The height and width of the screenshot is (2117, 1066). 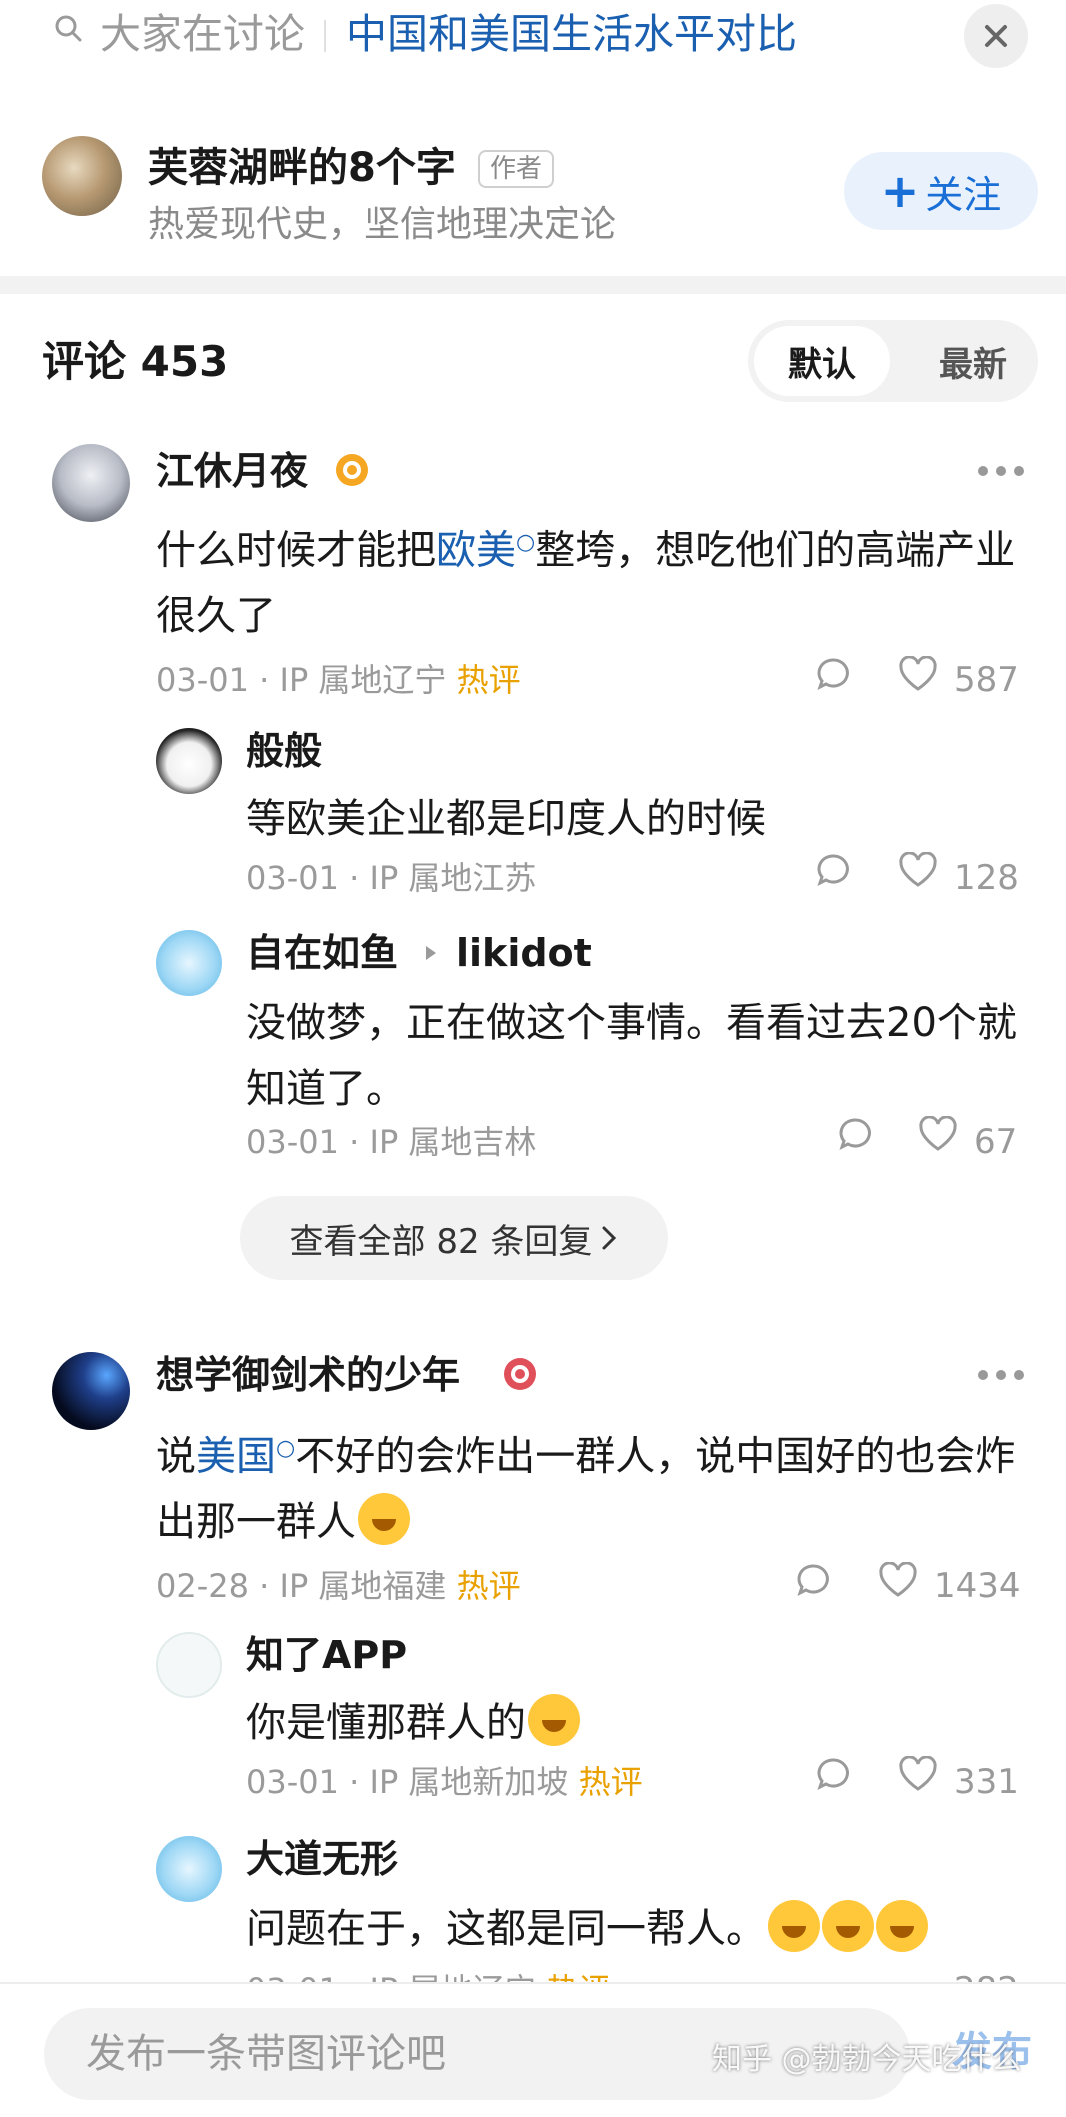 What do you see at coordinates (476, 550) in the screenshot?
I see `keyword-link: 欧美` at bounding box center [476, 550].